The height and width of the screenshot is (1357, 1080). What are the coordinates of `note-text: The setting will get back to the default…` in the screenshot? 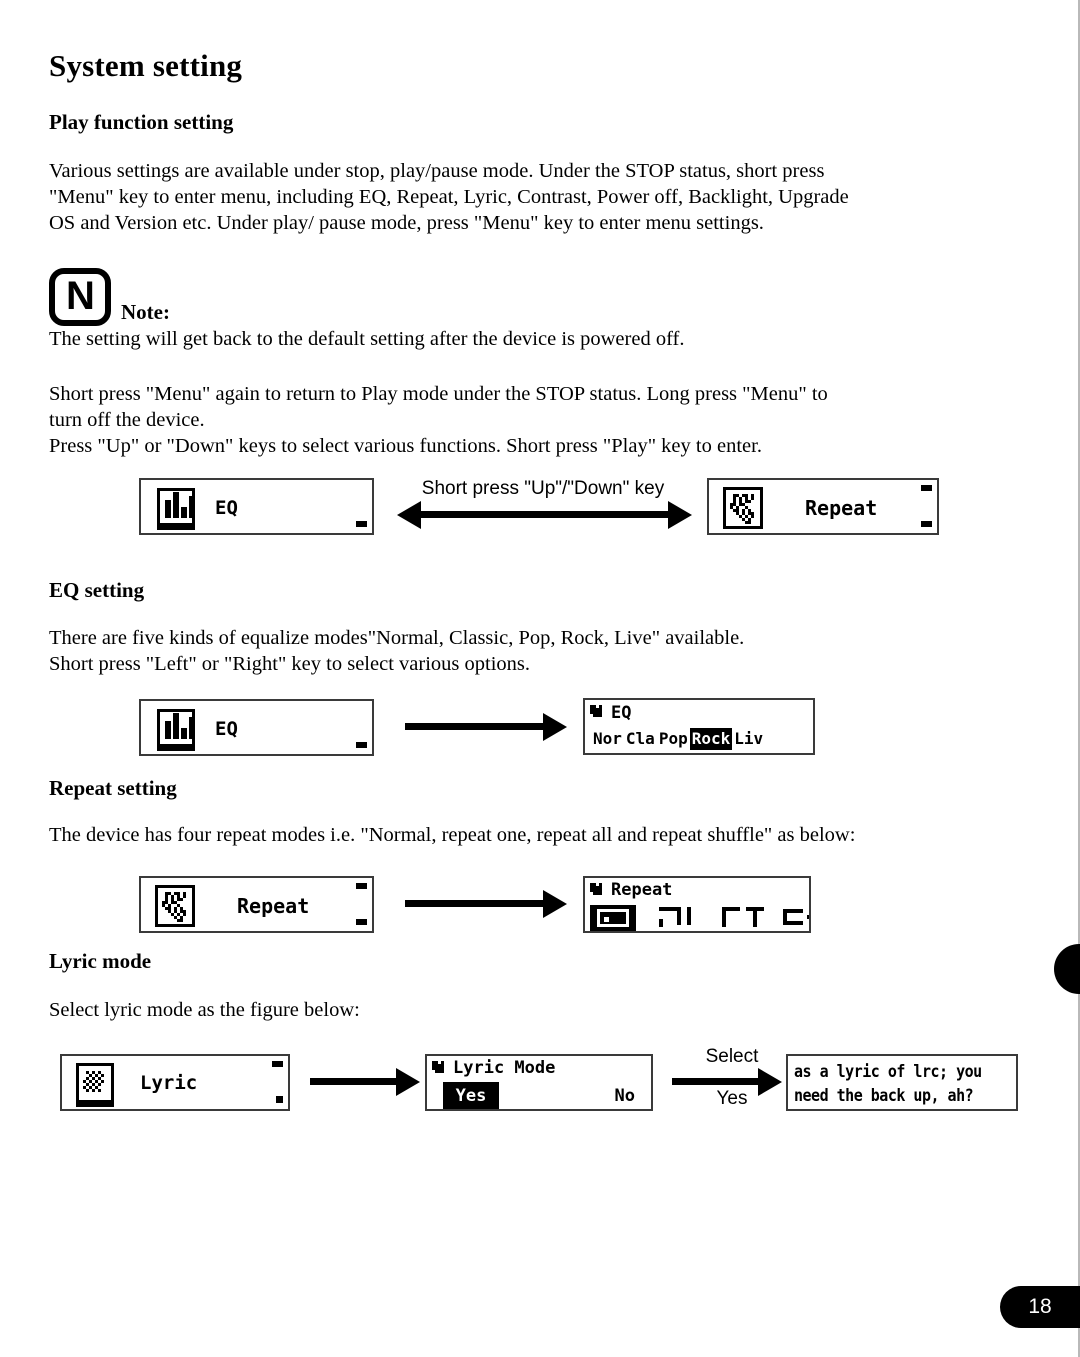 It's located at (367, 339).